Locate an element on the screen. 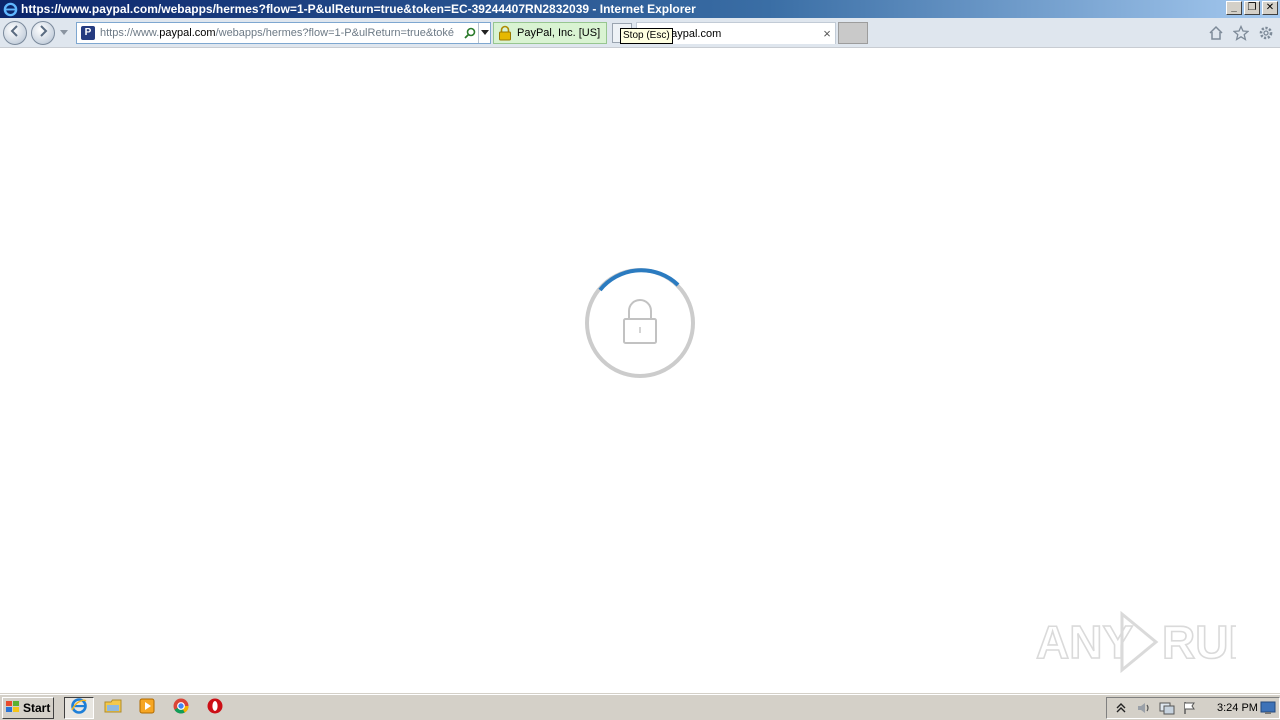 This screenshot has width=1280, height=720. opera-icon is located at coordinates (215, 708).